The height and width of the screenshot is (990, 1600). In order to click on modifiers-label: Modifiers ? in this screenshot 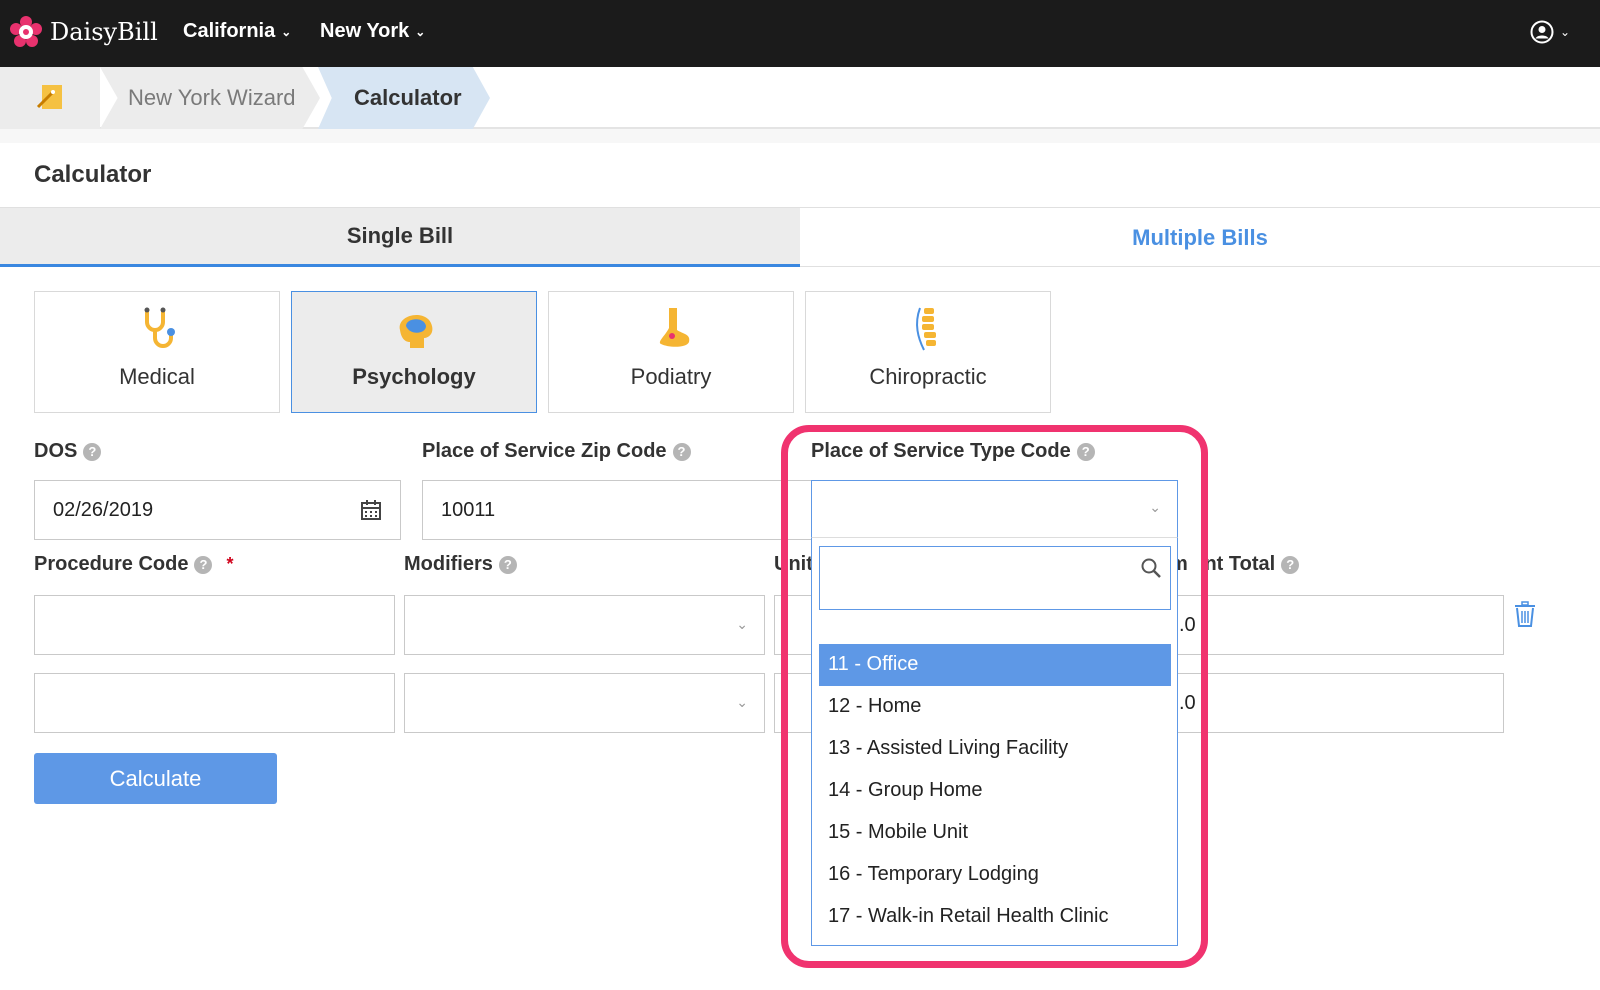, I will do `click(460, 564)`.